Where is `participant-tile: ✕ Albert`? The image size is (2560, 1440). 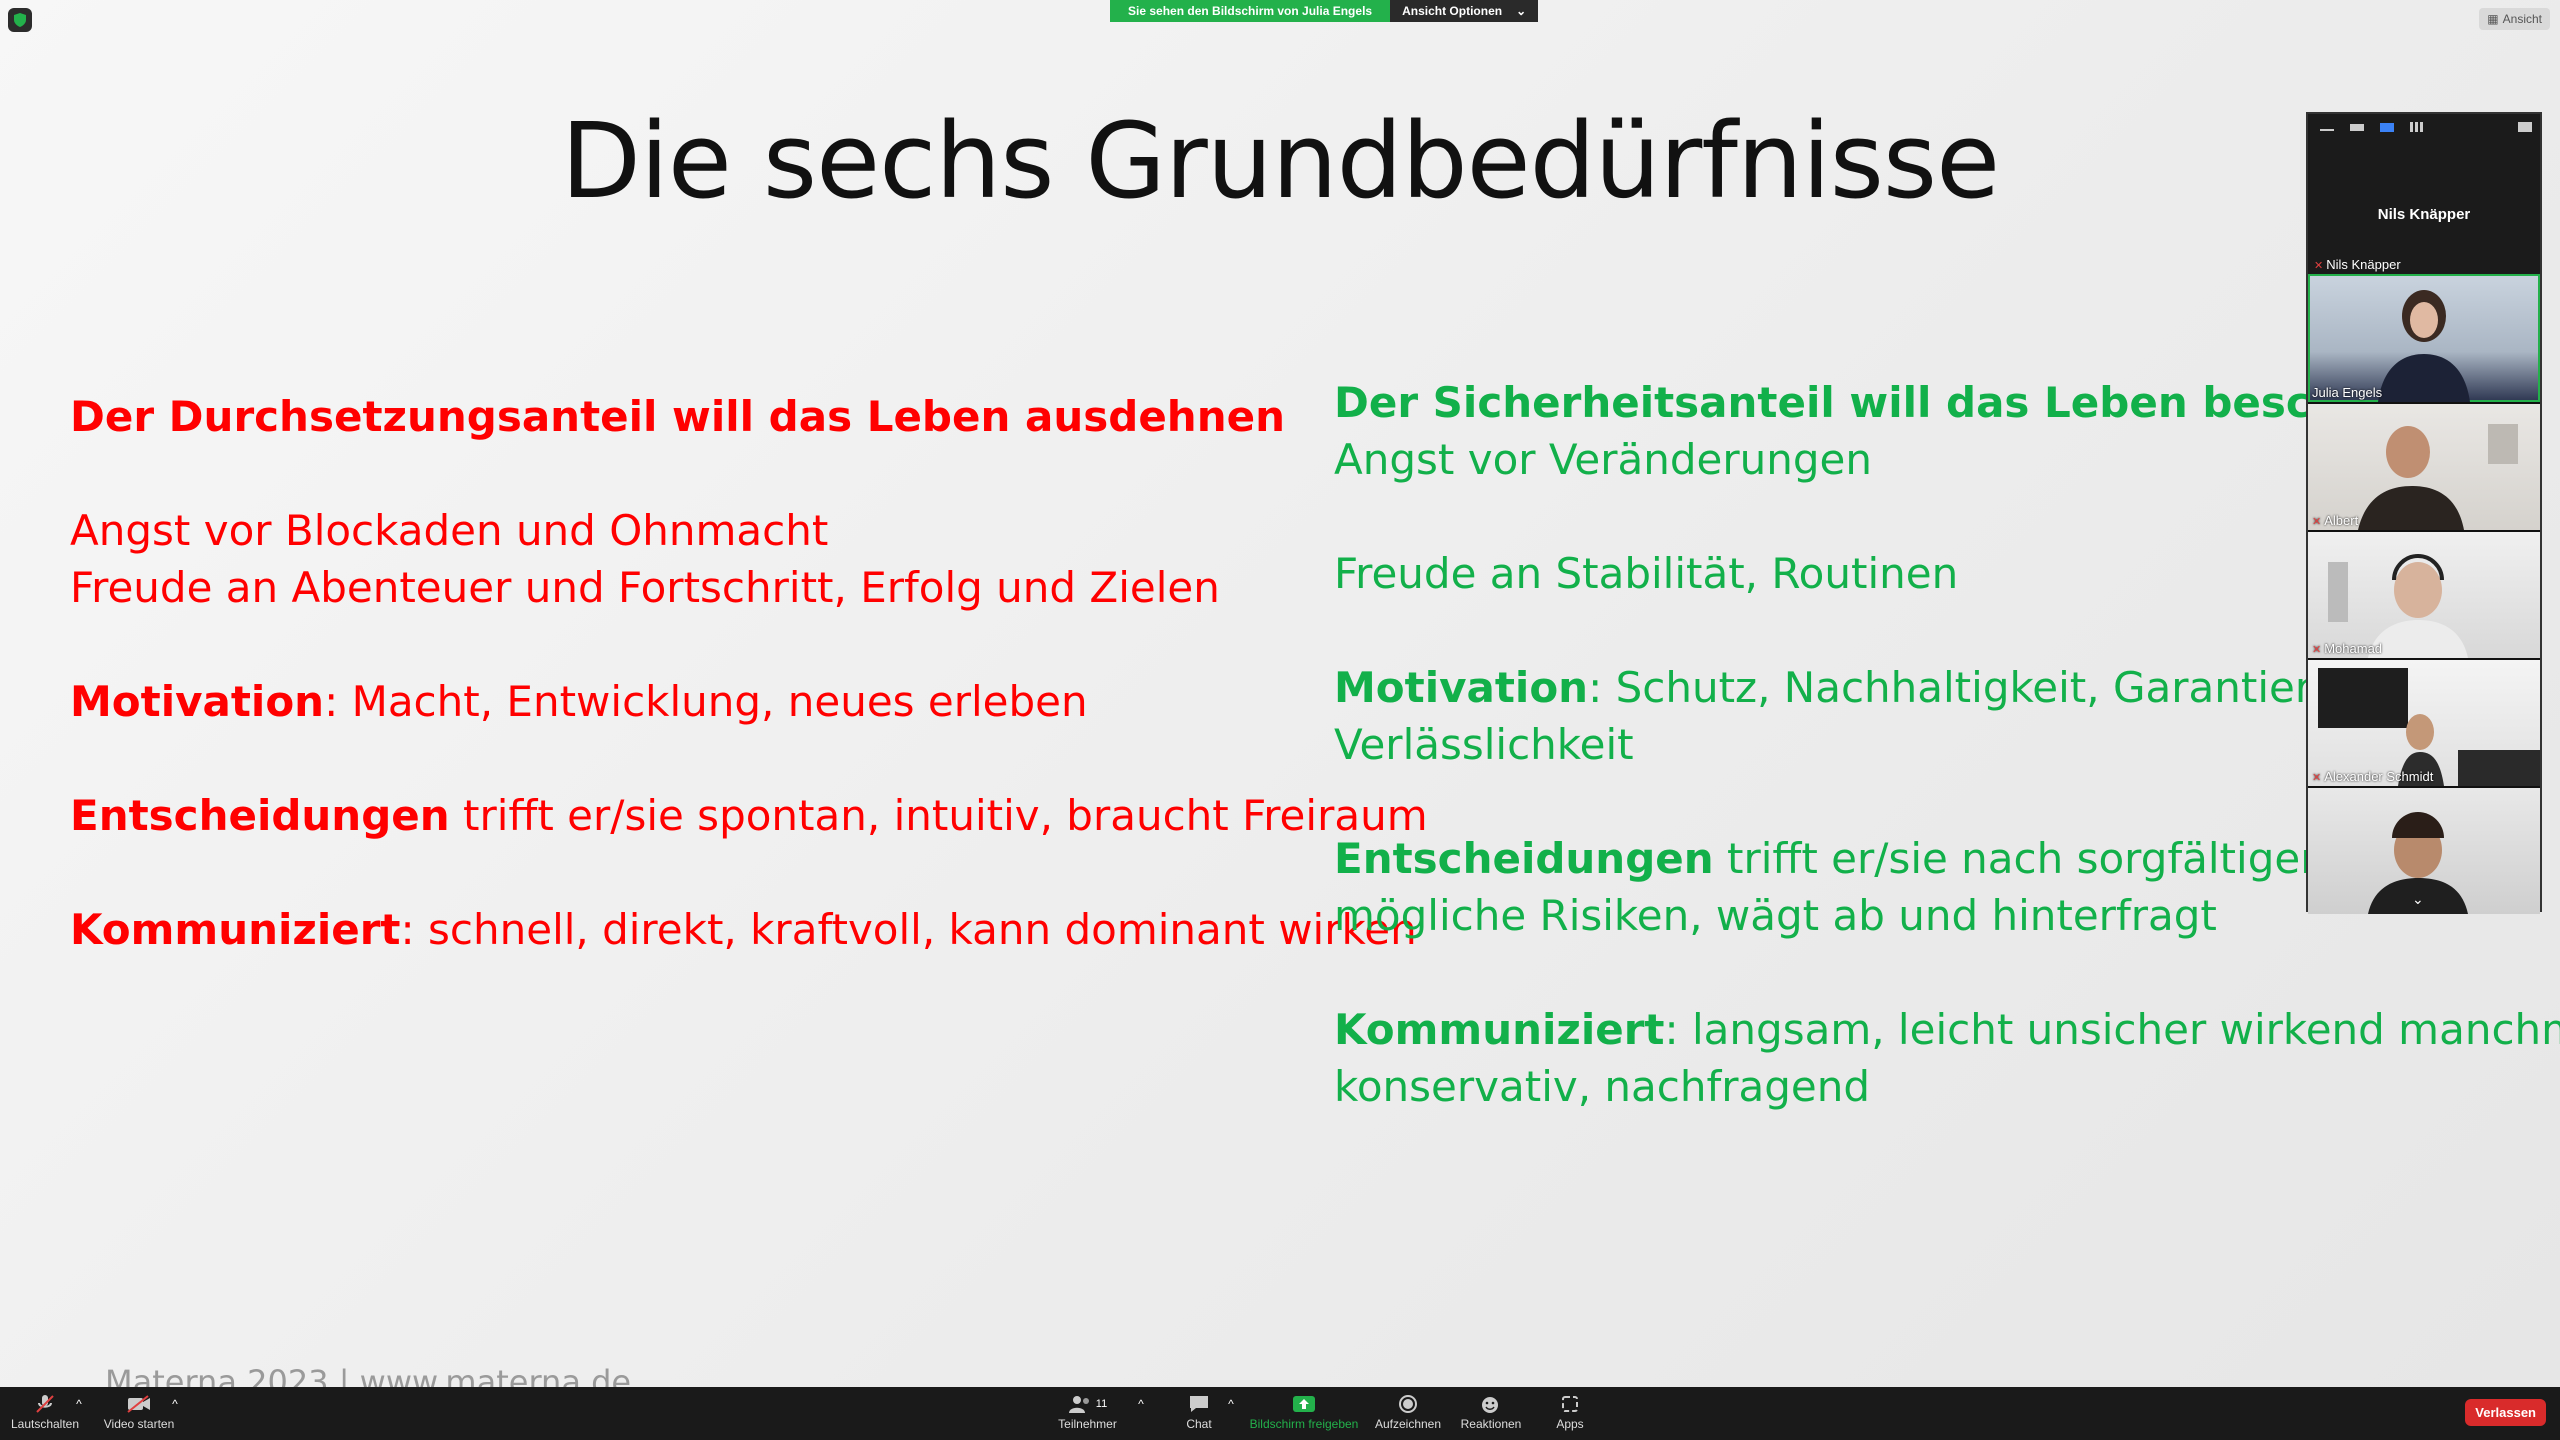
participant-tile: ✕ Albert is located at coordinates (2424, 466).